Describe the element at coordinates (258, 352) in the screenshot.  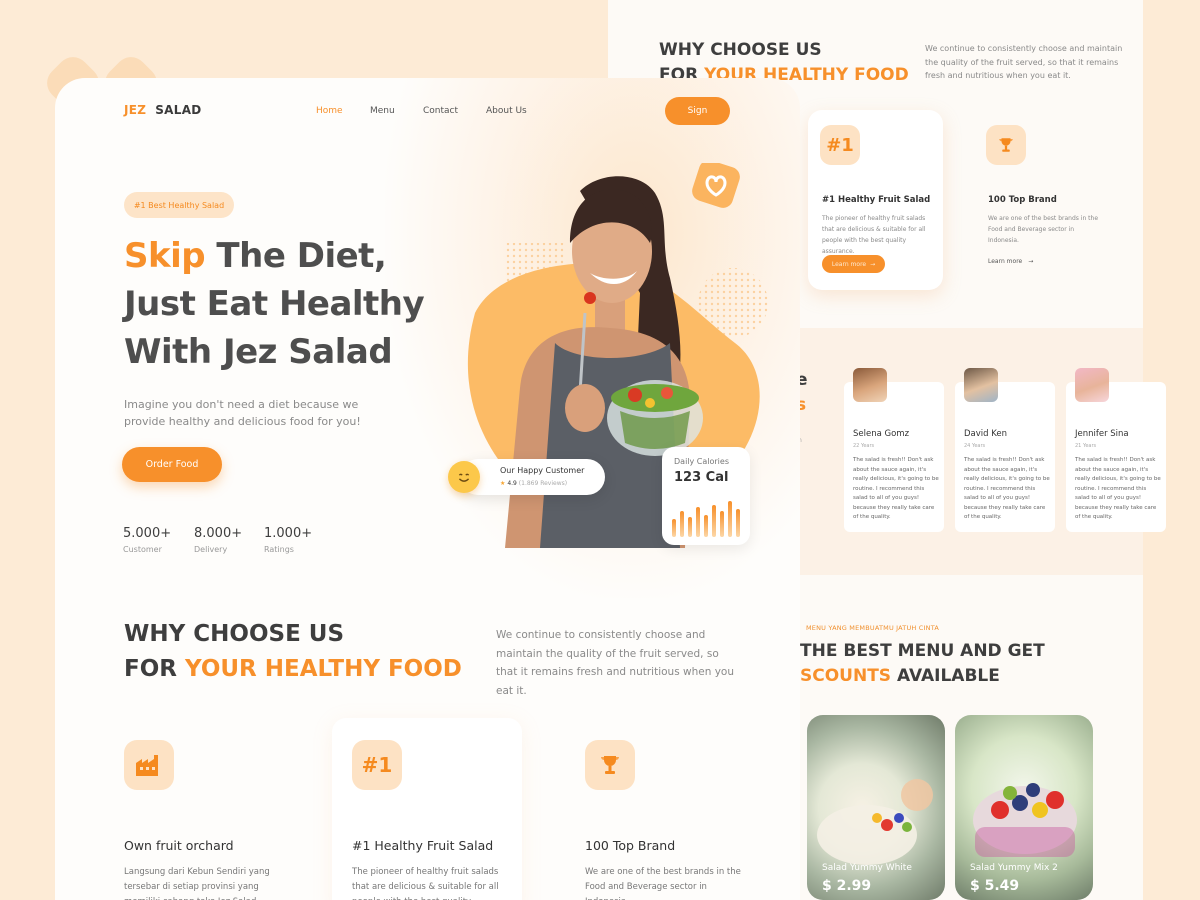
I see `hero-title-line3: With Jez Salad` at that location.